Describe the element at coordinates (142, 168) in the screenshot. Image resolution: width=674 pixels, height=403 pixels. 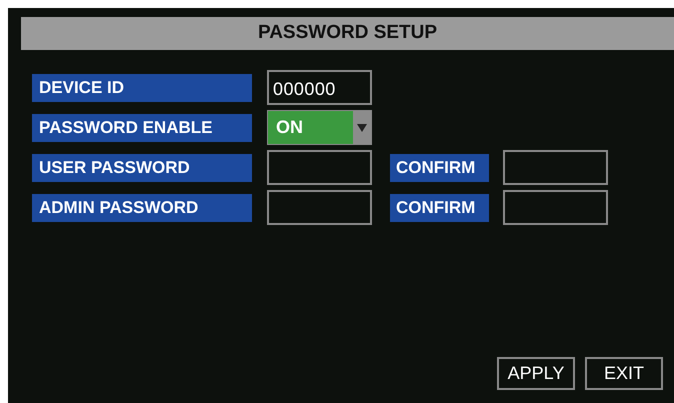
I see `field-label: USER PASSWORD` at that location.